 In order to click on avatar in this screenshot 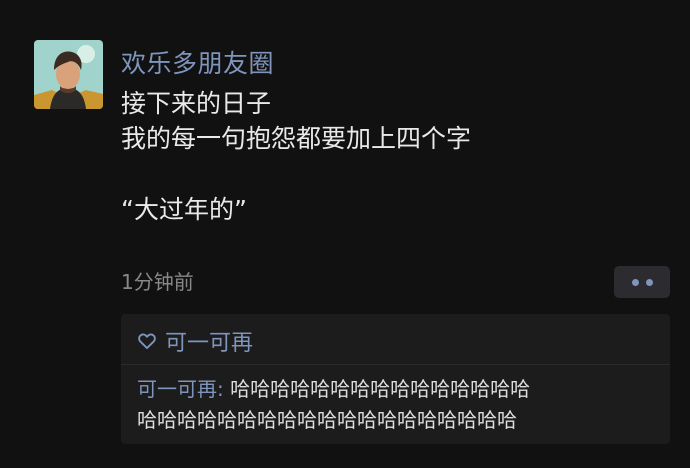, I will do `click(68, 74)`.